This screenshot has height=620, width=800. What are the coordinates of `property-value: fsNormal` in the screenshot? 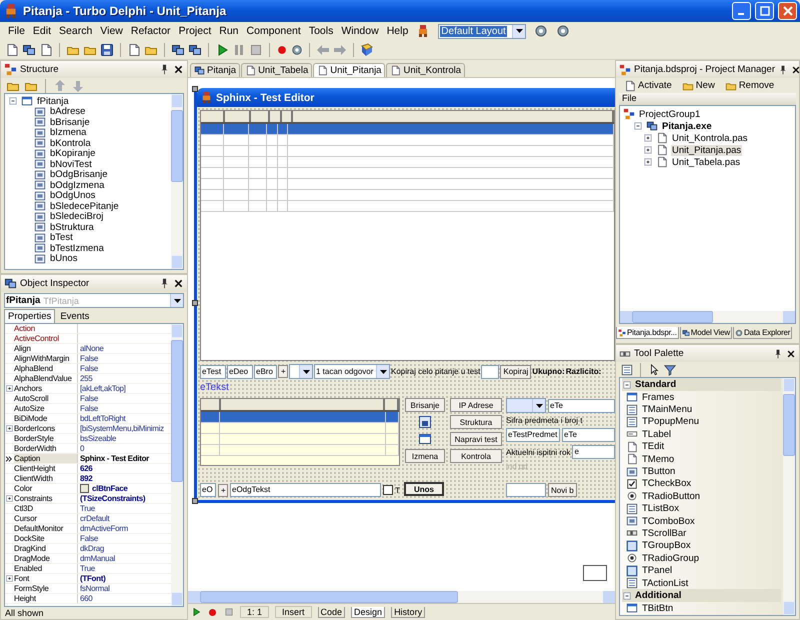 It's located at (94, 588).